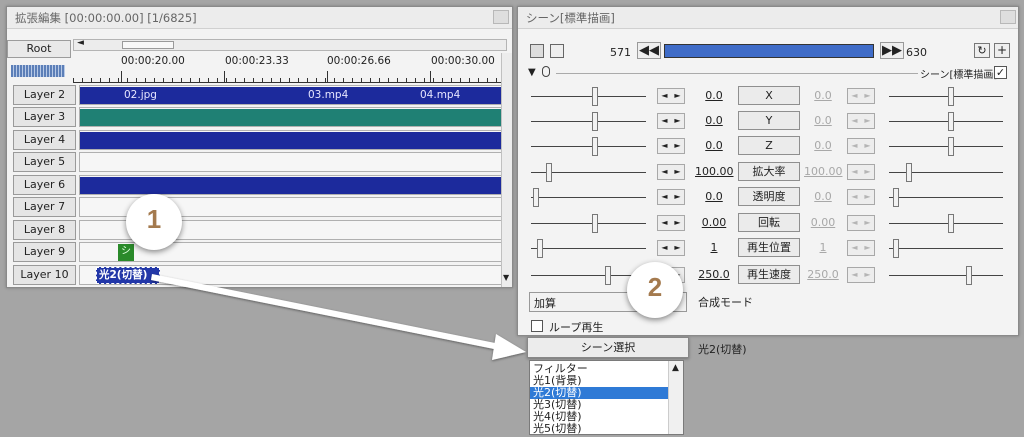 Image resolution: width=1024 pixels, height=437 pixels. I want to click on arrow-head, so click(509, 347).